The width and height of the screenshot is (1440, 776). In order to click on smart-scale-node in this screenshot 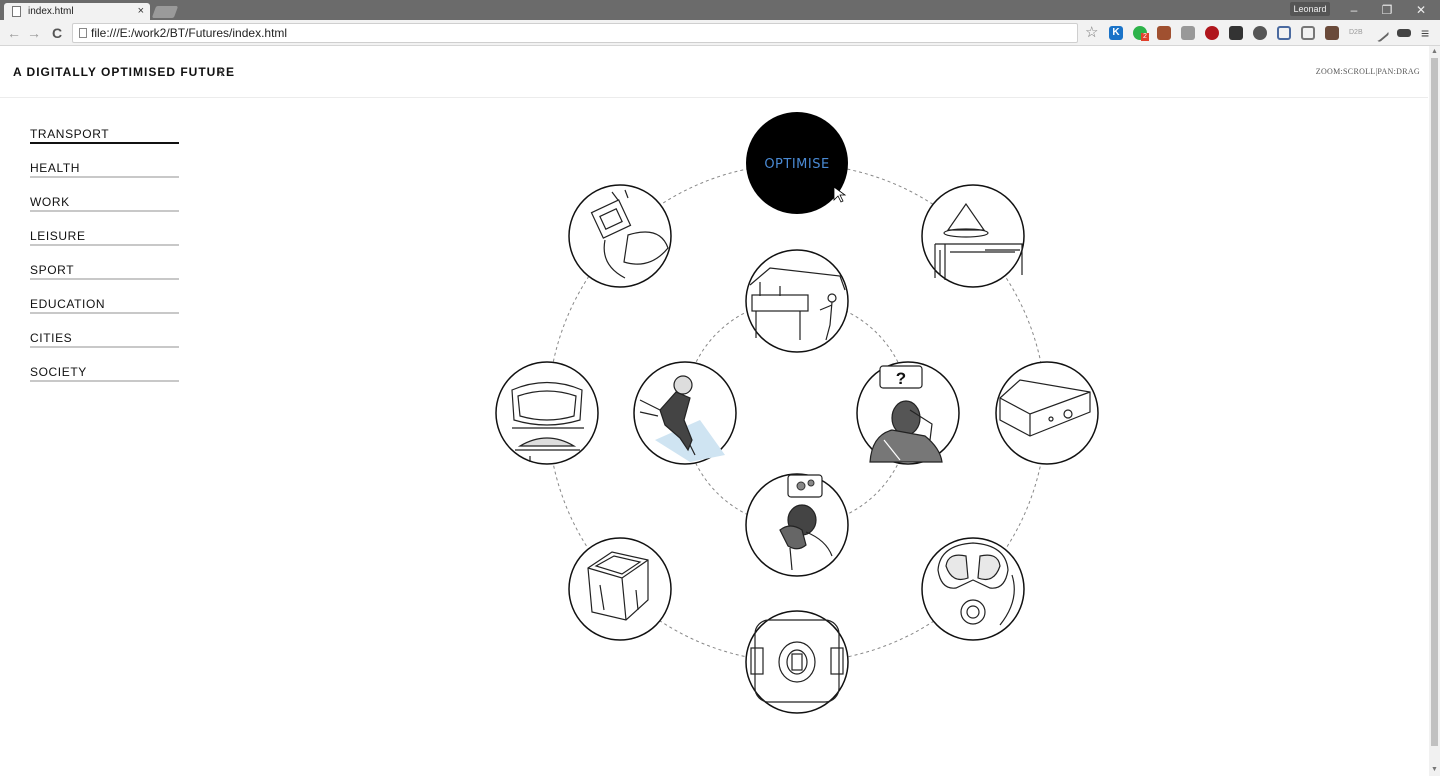, I will do `click(547, 413)`.